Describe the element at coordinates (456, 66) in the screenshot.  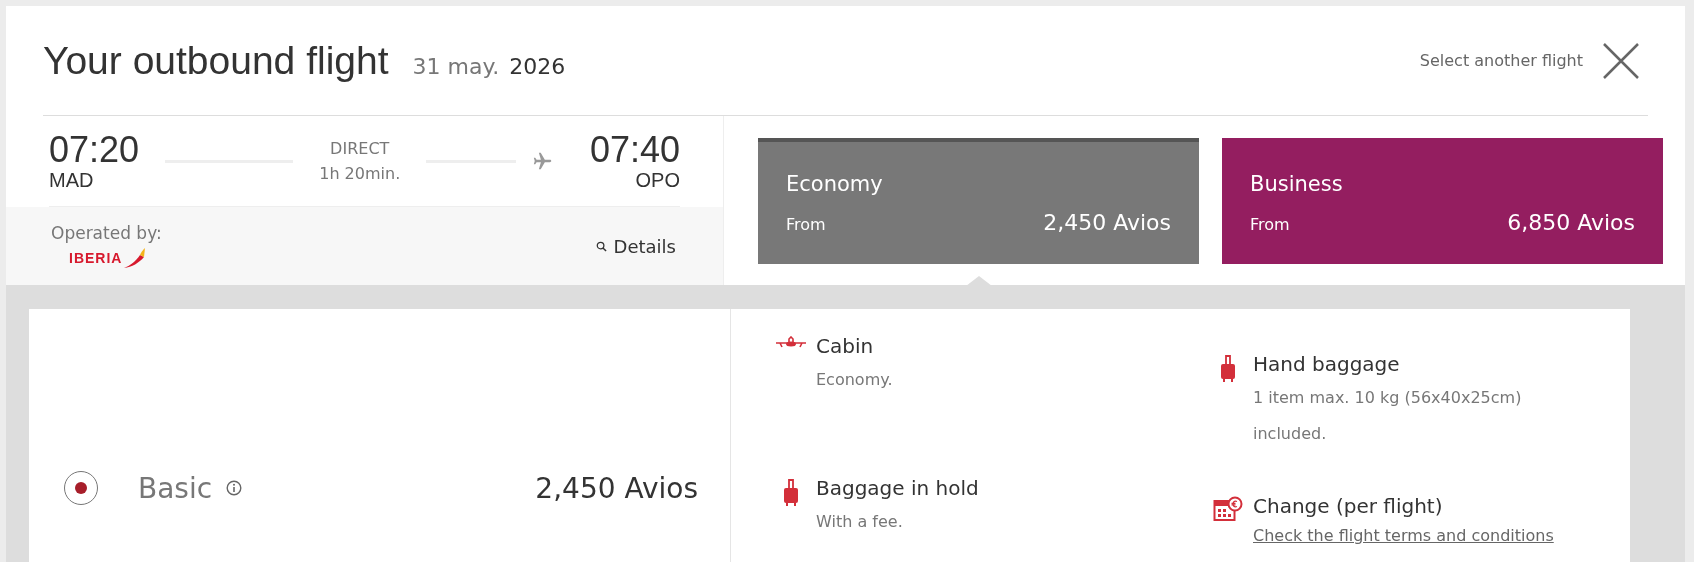
I see `flight-date: 31 may.` at that location.